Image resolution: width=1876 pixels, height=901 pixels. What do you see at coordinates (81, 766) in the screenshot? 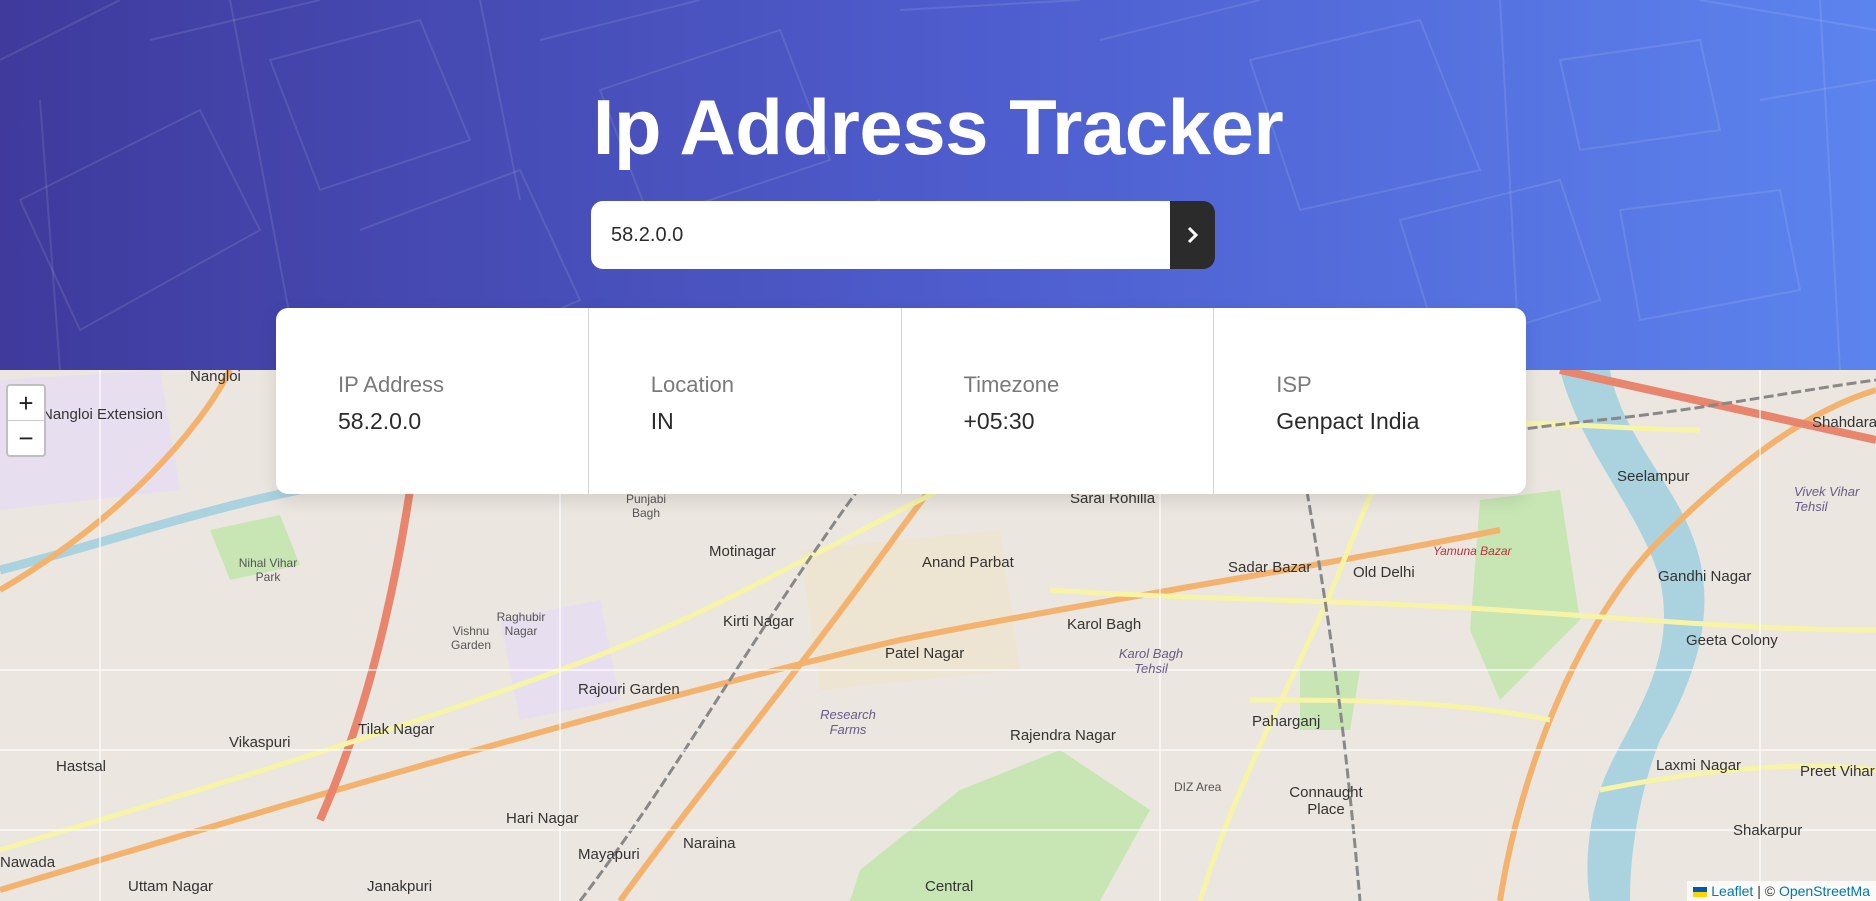
I see `map-label: Hastsal` at bounding box center [81, 766].